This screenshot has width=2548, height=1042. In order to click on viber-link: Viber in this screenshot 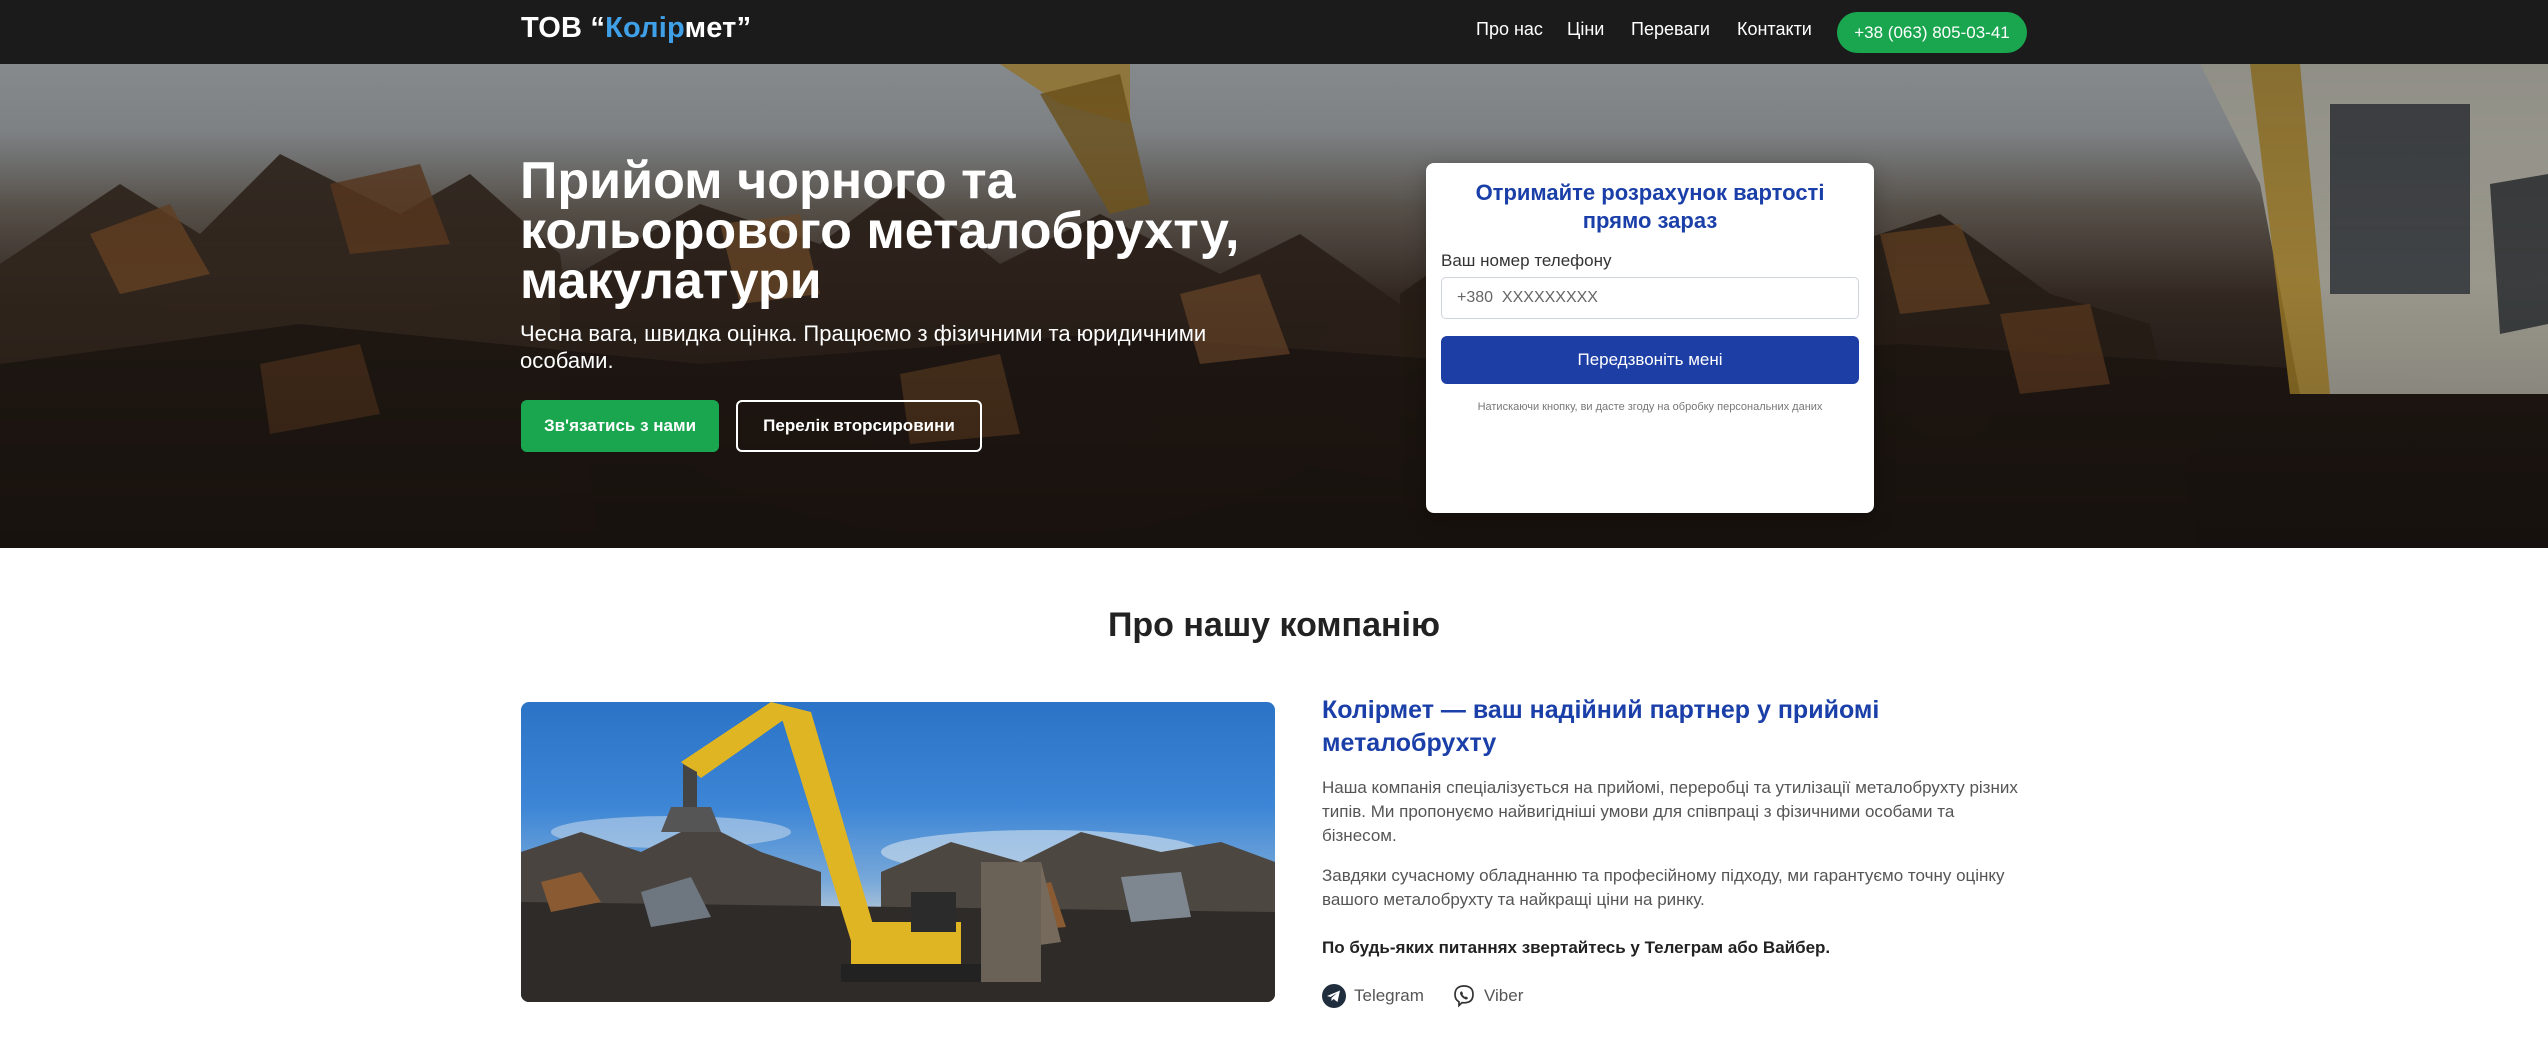, I will do `click(1487, 996)`.